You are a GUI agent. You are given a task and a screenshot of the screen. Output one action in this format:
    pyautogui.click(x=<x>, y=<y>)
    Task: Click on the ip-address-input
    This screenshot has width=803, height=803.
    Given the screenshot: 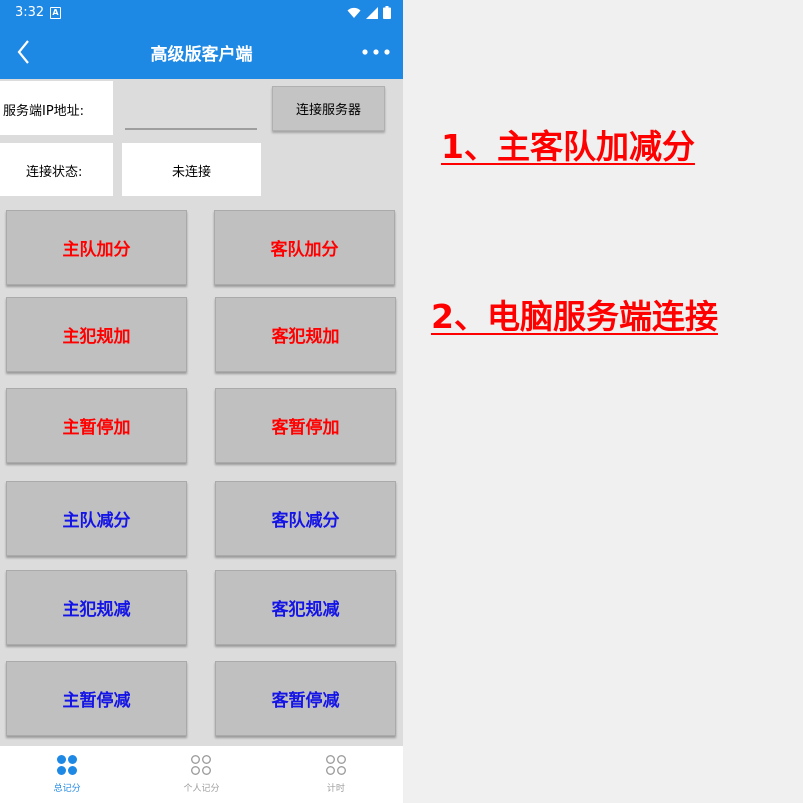 What is the action you would take?
    pyautogui.click(x=191, y=111)
    